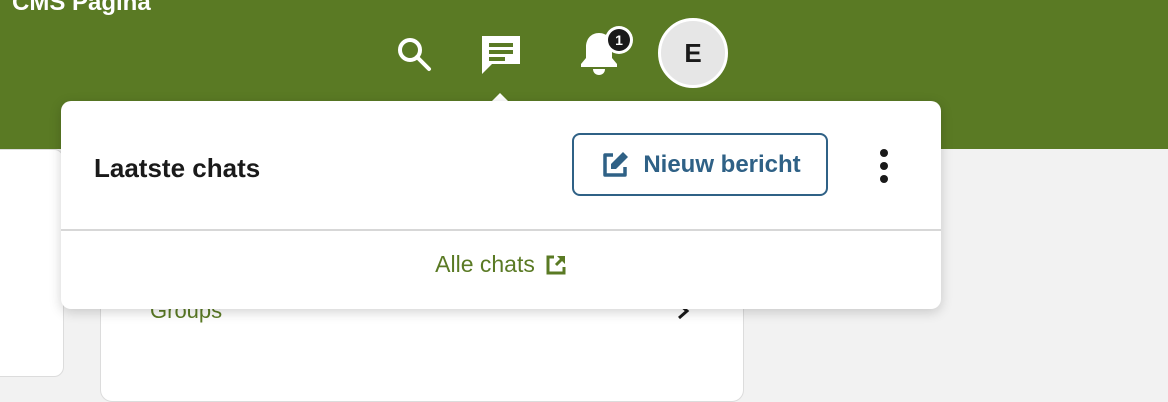 The image size is (1168, 402). What do you see at coordinates (32, 263) in the screenshot?
I see `side-panel` at bounding box center [32, 263].